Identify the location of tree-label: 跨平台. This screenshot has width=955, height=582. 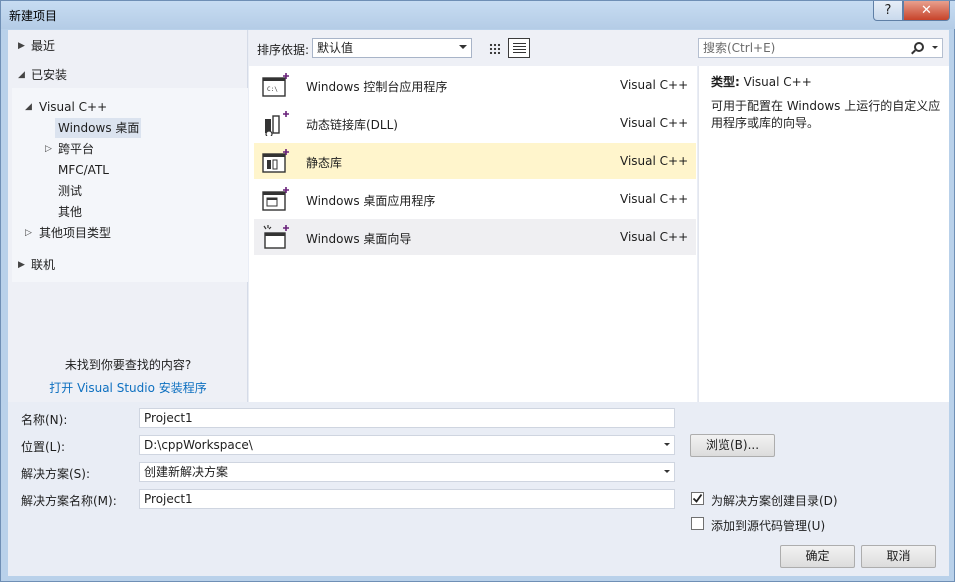
(76, 149).